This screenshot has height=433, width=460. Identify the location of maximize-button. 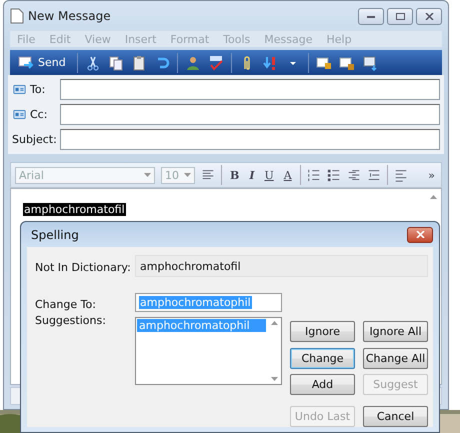
(400, 16).